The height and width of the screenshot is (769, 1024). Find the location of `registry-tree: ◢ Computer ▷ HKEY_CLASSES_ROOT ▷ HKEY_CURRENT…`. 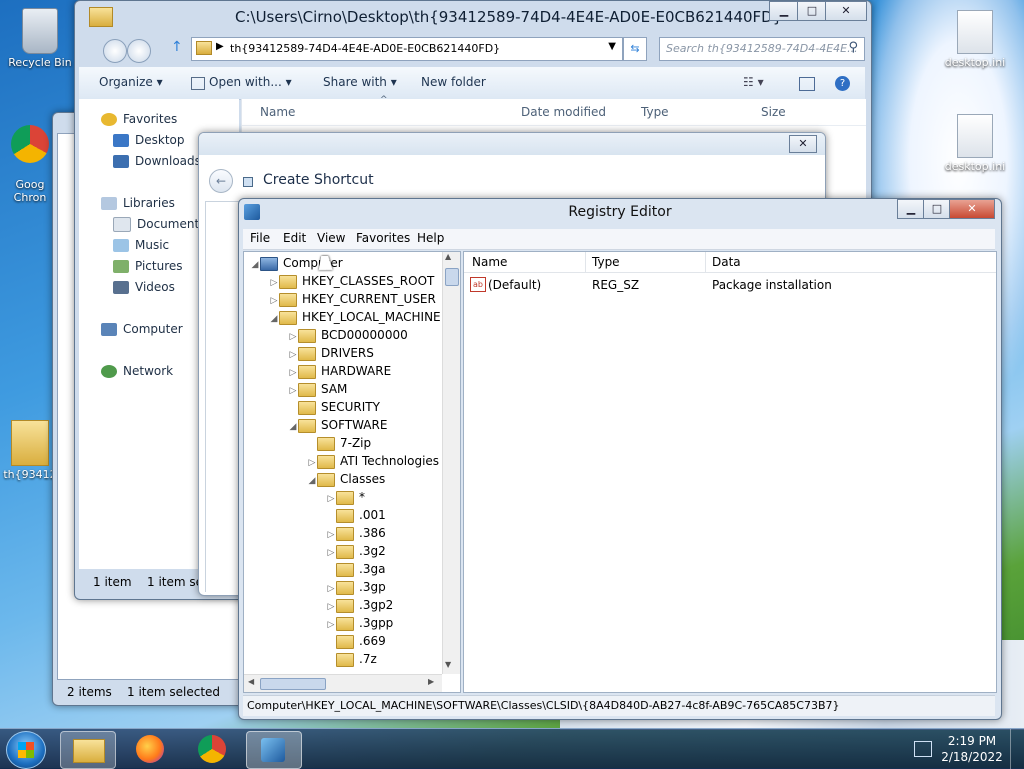

registry-tree: ◢ Computer ▷ HKEY_CLASSES_ROOT ▷ HKEY_CURRENT… is located at coordinates (352, 472).